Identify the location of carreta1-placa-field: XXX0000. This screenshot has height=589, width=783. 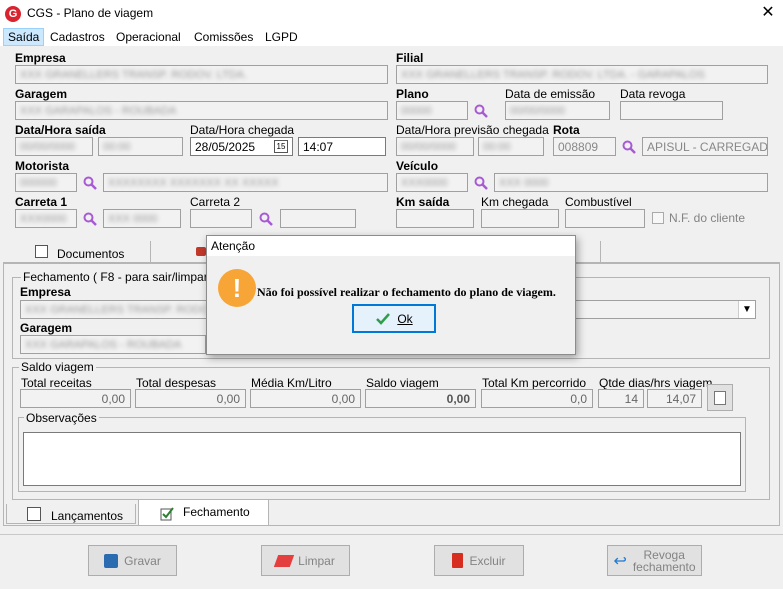
(46, 218).